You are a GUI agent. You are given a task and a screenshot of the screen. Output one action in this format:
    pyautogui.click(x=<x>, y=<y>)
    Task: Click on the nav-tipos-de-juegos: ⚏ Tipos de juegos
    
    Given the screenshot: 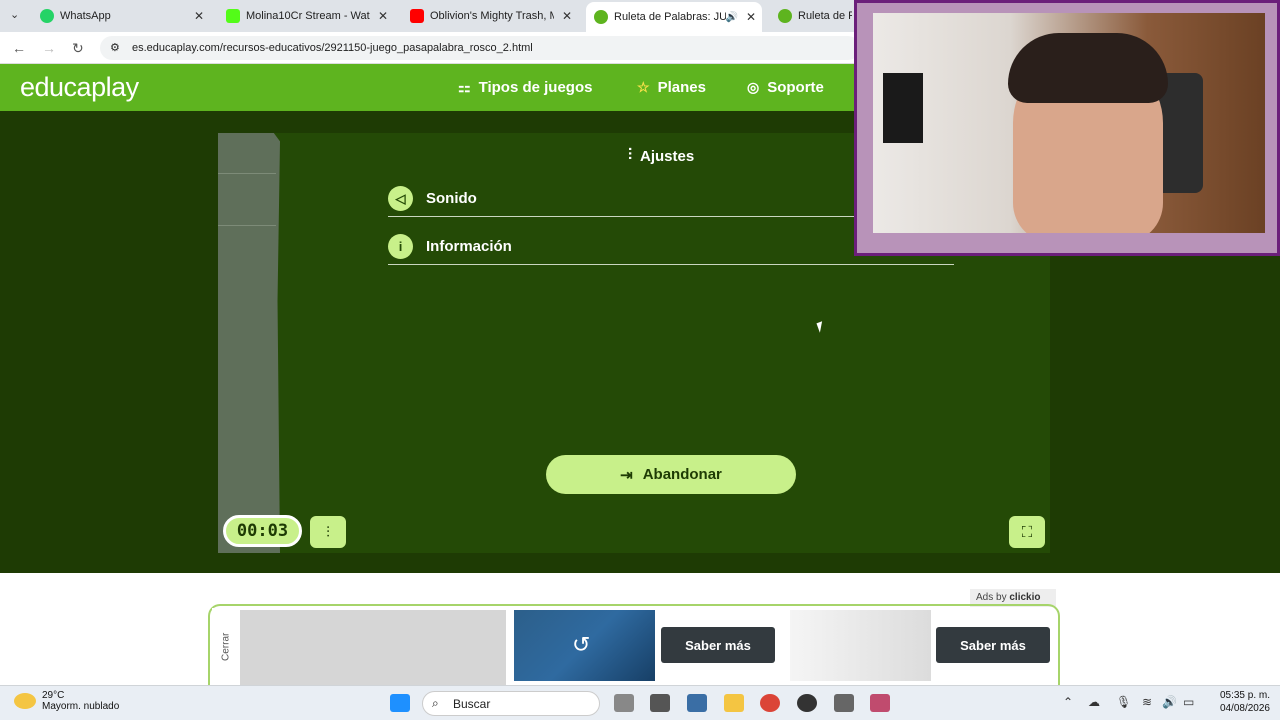 What is the action you would take?
    pyautogui.click(x=525, y=87)
    